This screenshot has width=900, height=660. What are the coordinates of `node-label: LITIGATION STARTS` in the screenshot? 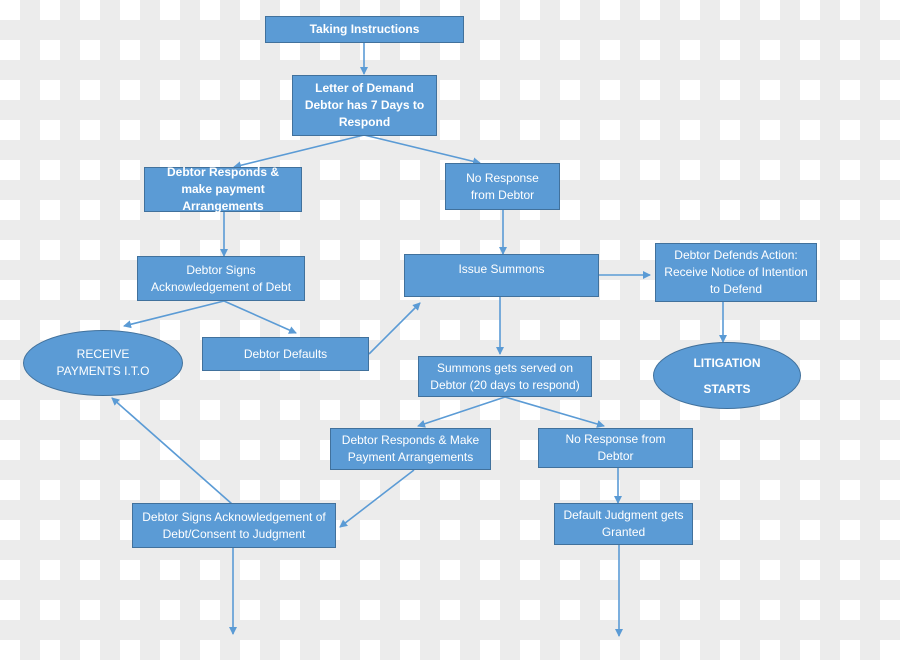 It's located at (727, 375).